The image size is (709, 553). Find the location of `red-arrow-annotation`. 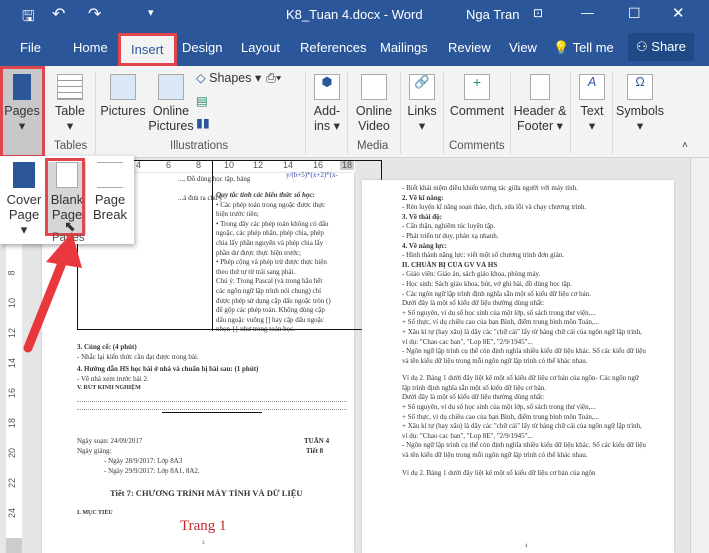

red-arrow-annotation is located at coordinates (52, 292).